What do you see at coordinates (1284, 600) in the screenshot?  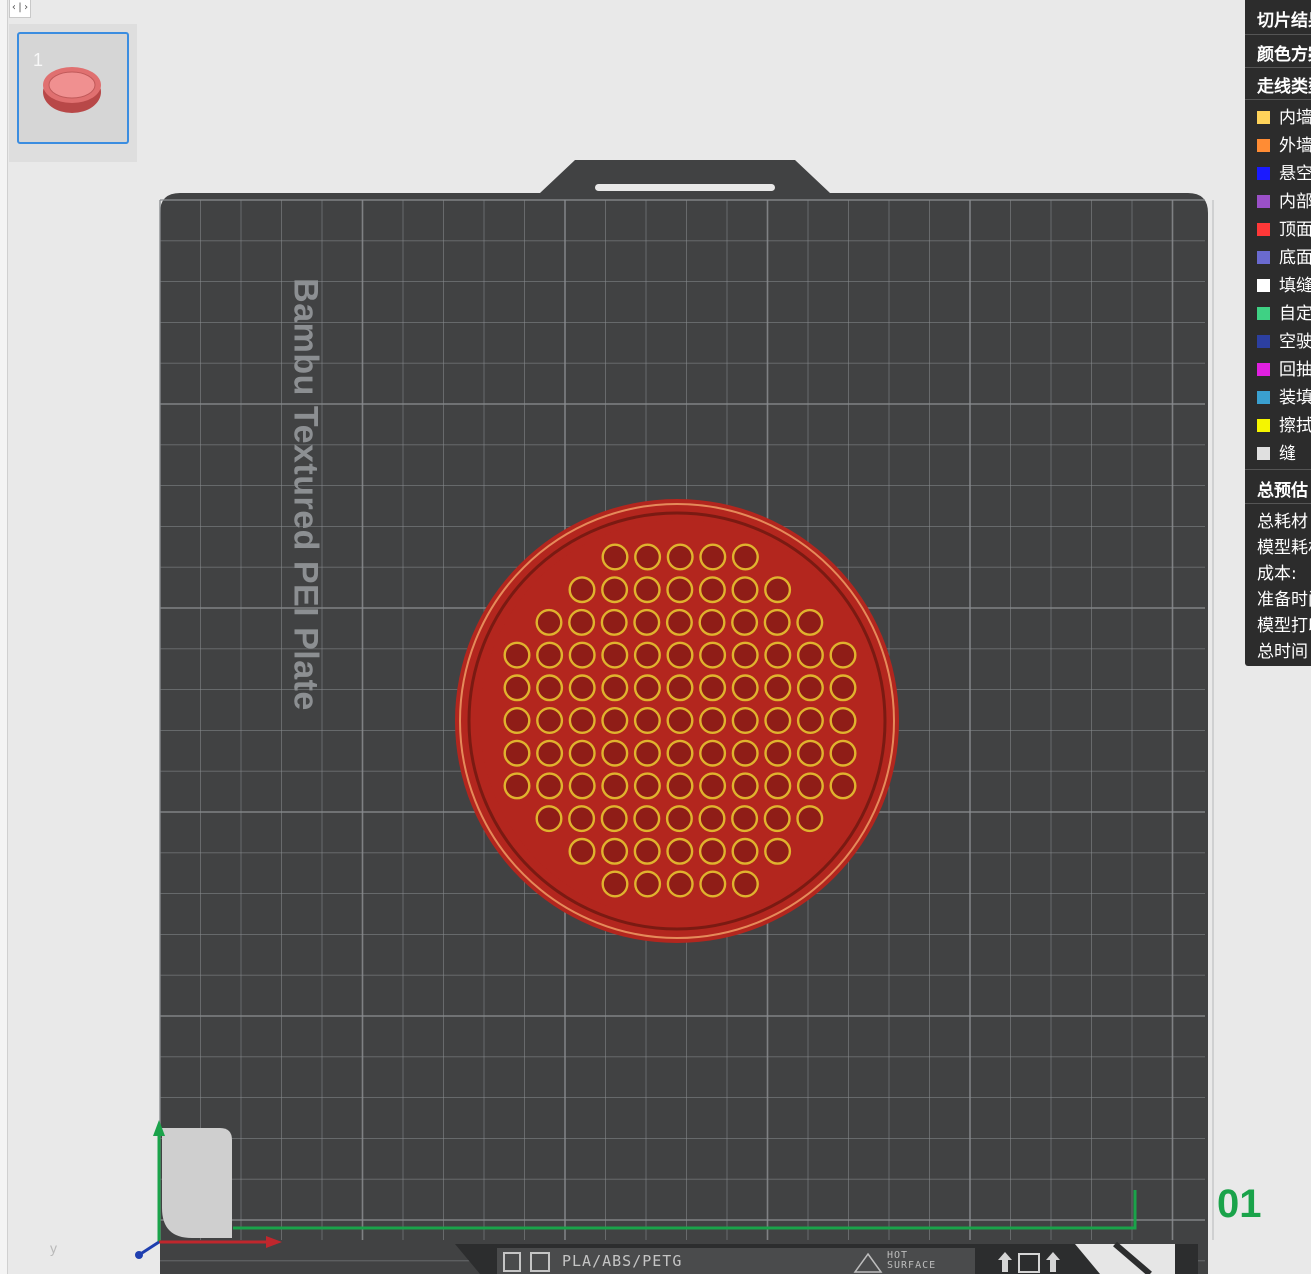 I see `estimate-stat-label: 准备时间` at bounding box center [1284, 600].